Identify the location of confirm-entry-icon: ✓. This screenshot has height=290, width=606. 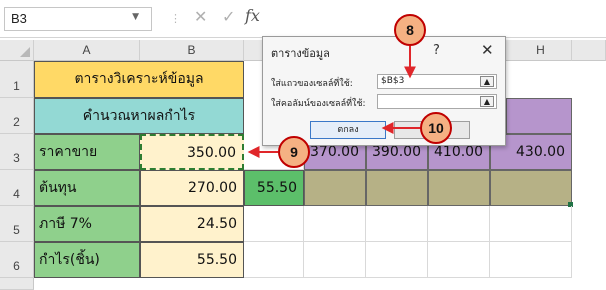
(228, 16).